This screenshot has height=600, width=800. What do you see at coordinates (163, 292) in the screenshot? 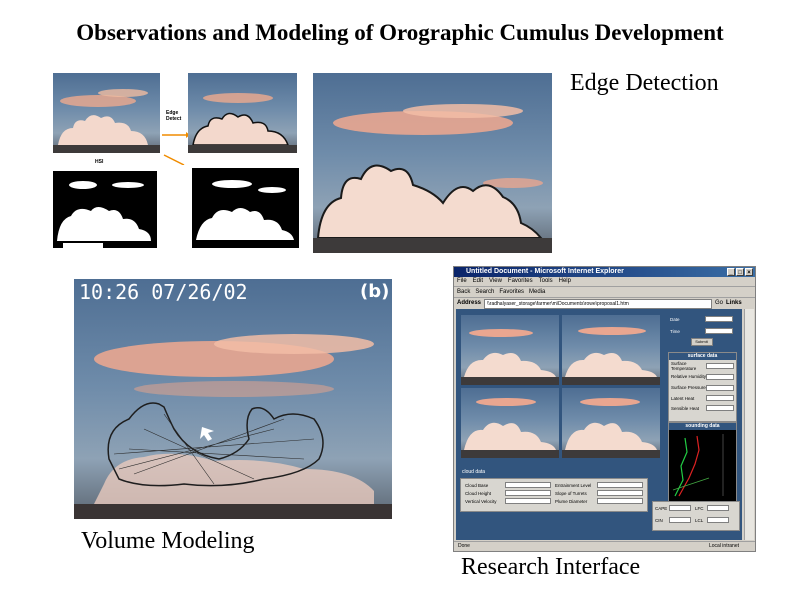
I see `video-timestamp: 10:26 07/26/02` at bounding box center [163, 292].